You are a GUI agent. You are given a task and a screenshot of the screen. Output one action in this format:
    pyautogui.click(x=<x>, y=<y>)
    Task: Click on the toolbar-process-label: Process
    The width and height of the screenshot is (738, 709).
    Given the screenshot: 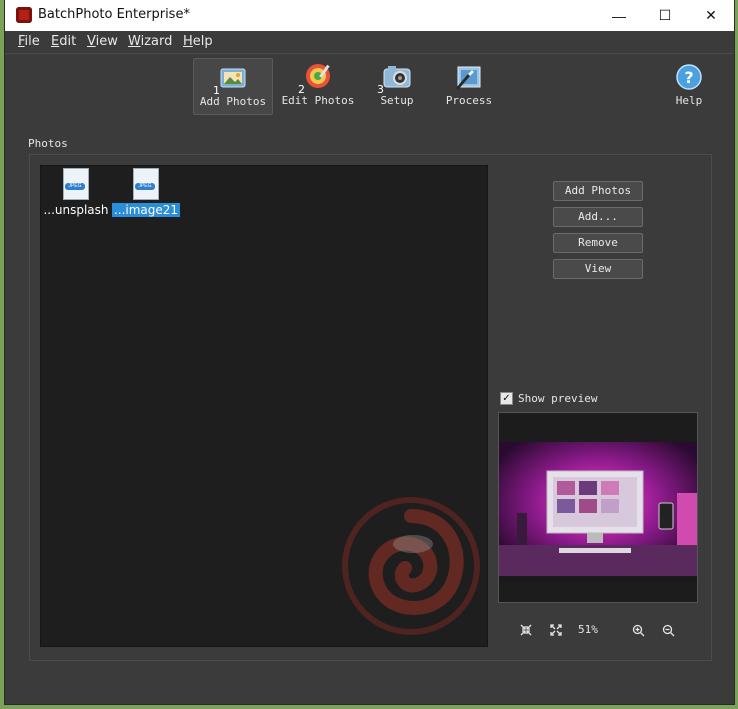 What is the action you would take?
    pyautogui.click(x=469, y=100)
    